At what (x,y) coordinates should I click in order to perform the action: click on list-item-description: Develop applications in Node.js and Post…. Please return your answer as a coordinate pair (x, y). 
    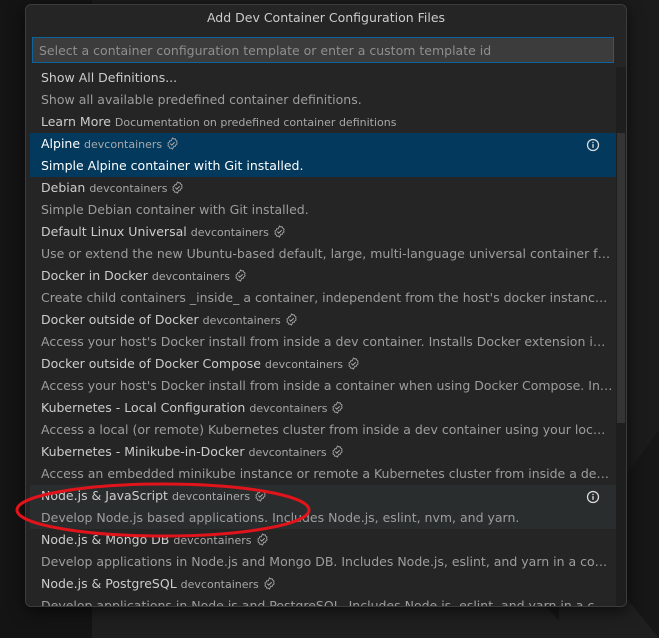
    Looking at the image, I should click on (327, 602).